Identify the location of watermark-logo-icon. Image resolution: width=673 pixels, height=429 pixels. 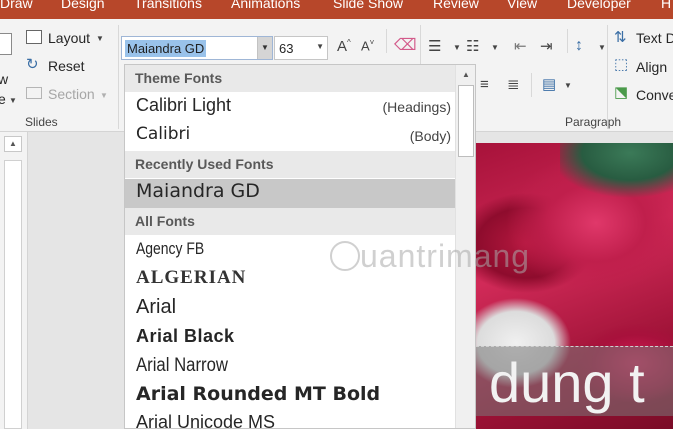
(345, 256).